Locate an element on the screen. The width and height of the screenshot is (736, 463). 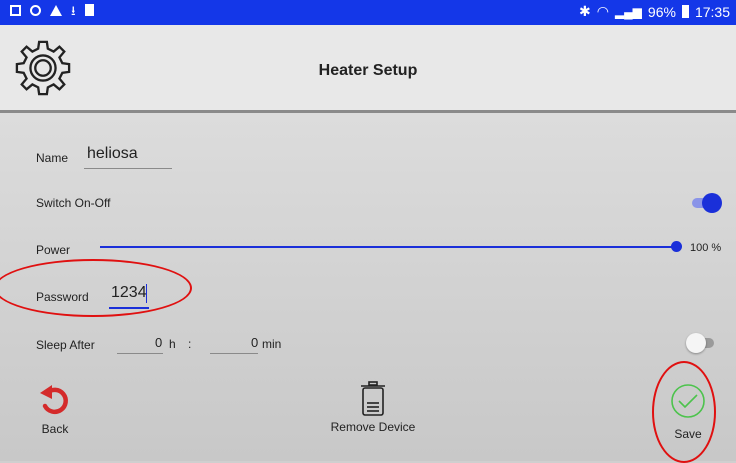
back-button: Back is located at coordinates (55, 414).